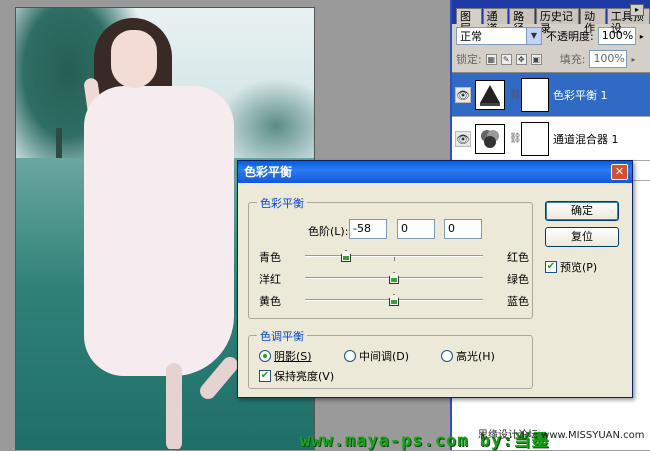 The width and height of the screenshot is (650, 451). Describe the element at coordinates (557, 21) in the screenshot. I see `tab-history: 历史记录` at that location.